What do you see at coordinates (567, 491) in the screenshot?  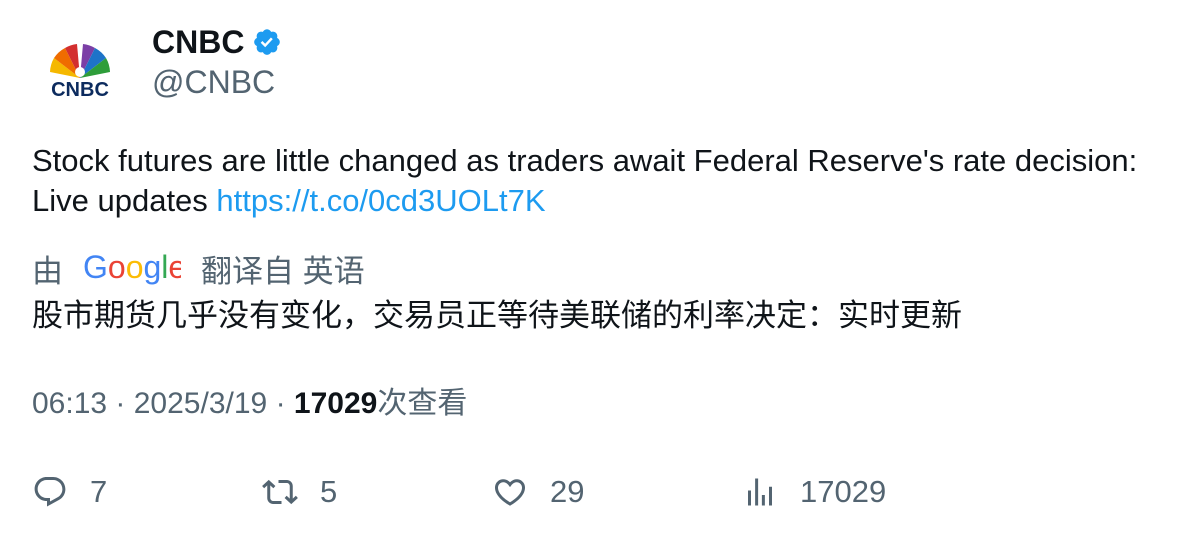 I see `like-count: 29` at bounding box center [567, 491].